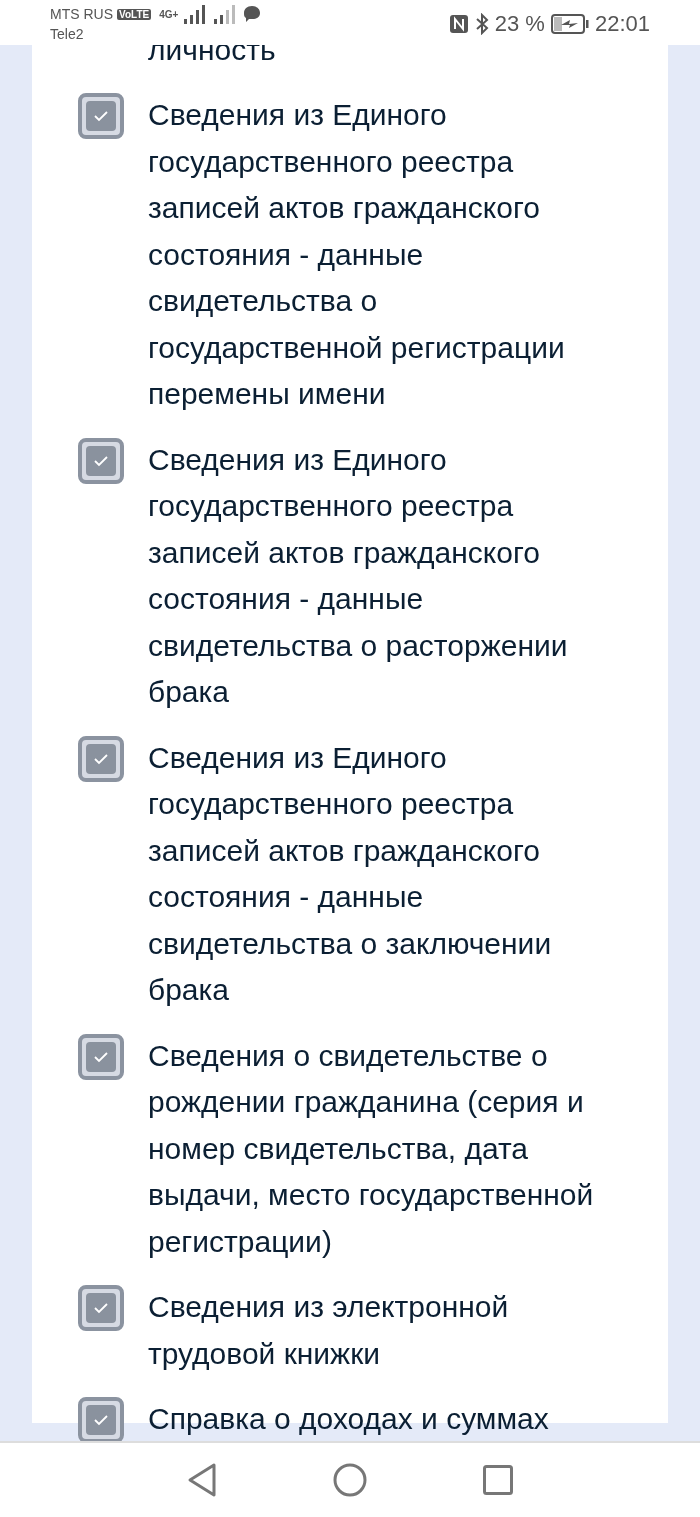 The image size is (700, 1517). I want to click on item-label: Сведения из электронной трудовой книжки, so click(329, 1330).